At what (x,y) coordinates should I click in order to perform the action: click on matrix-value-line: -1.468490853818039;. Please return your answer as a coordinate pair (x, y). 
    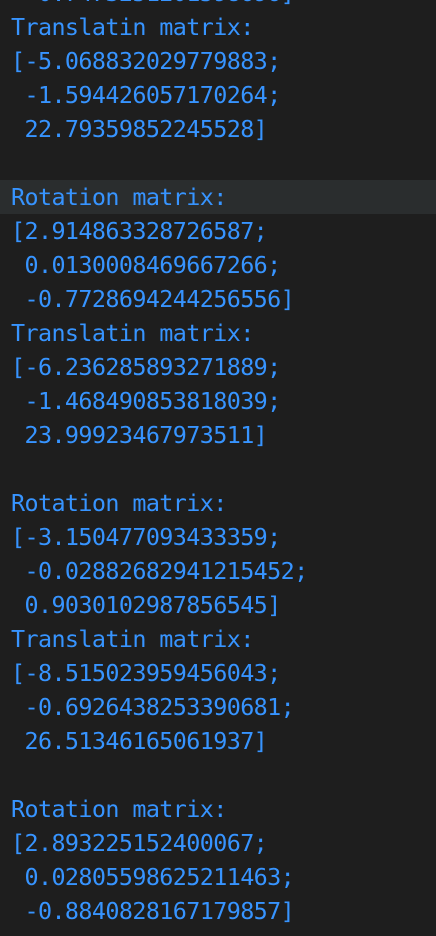
    Looking at the image, I should click on (146, 401).